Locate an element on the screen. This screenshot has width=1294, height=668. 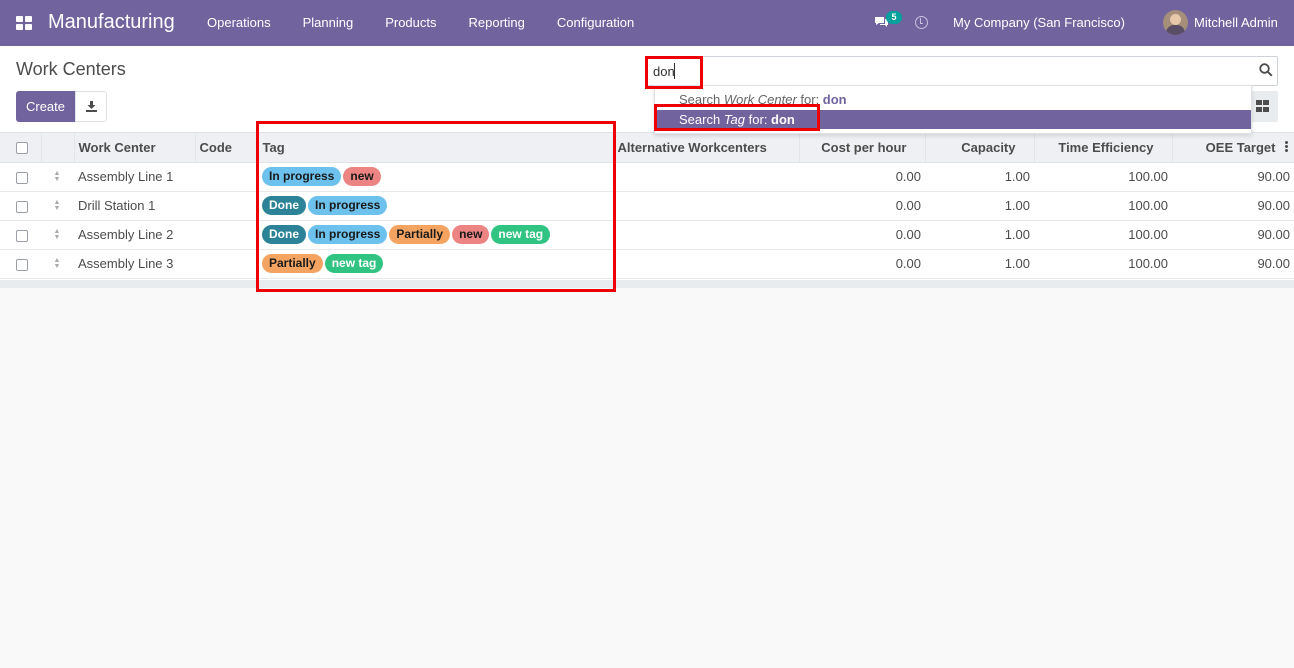
cell-work-center: Assembly Line 2 is located at coordinates (134, 235).